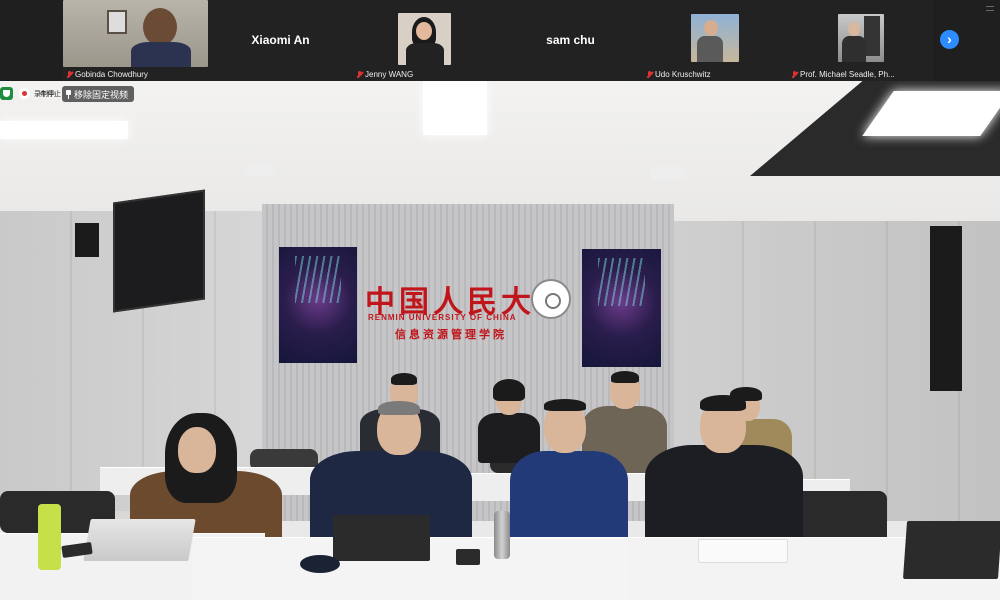 This screenshot has height=600, width=1000. What do you see at coordinates (743, 551) in the screenshot?
I see `documents` at bounding box center [743, 551].